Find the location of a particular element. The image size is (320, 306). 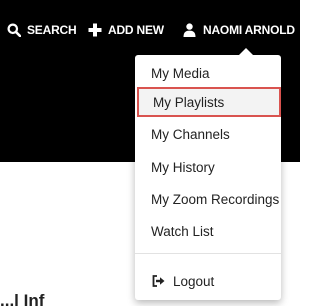

add-new-button: ADD NEW is located at coordinates (125, 30).